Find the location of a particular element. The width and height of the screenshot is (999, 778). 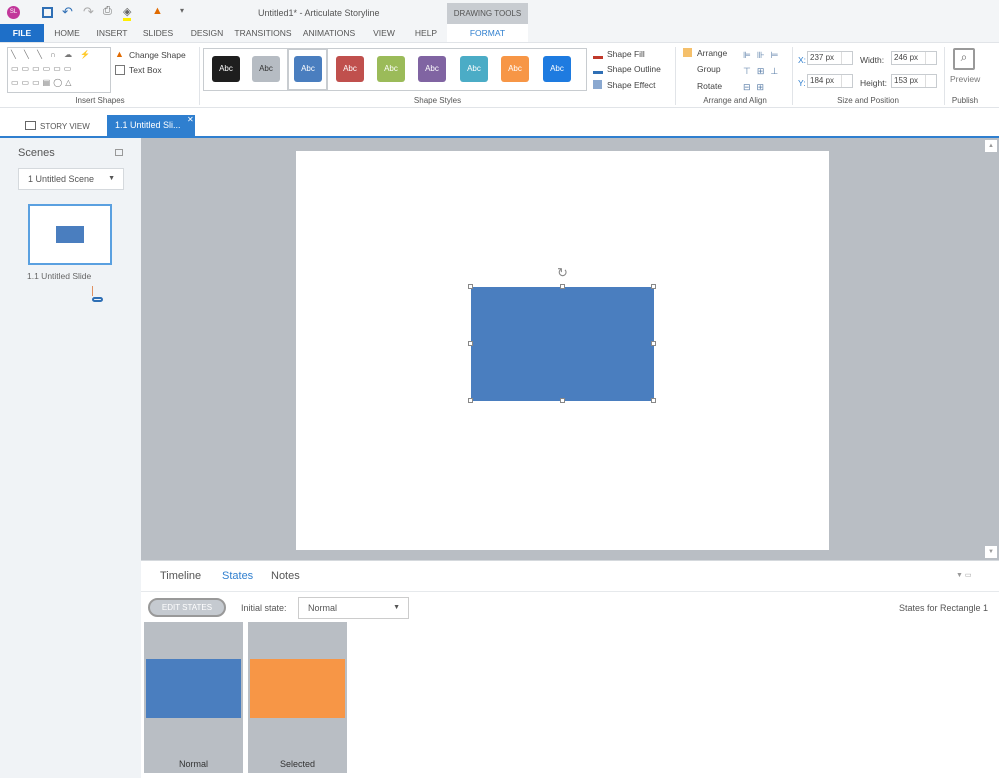

scrollbar-vertical: ▲ ▼ is located at coordinates (991, 349).